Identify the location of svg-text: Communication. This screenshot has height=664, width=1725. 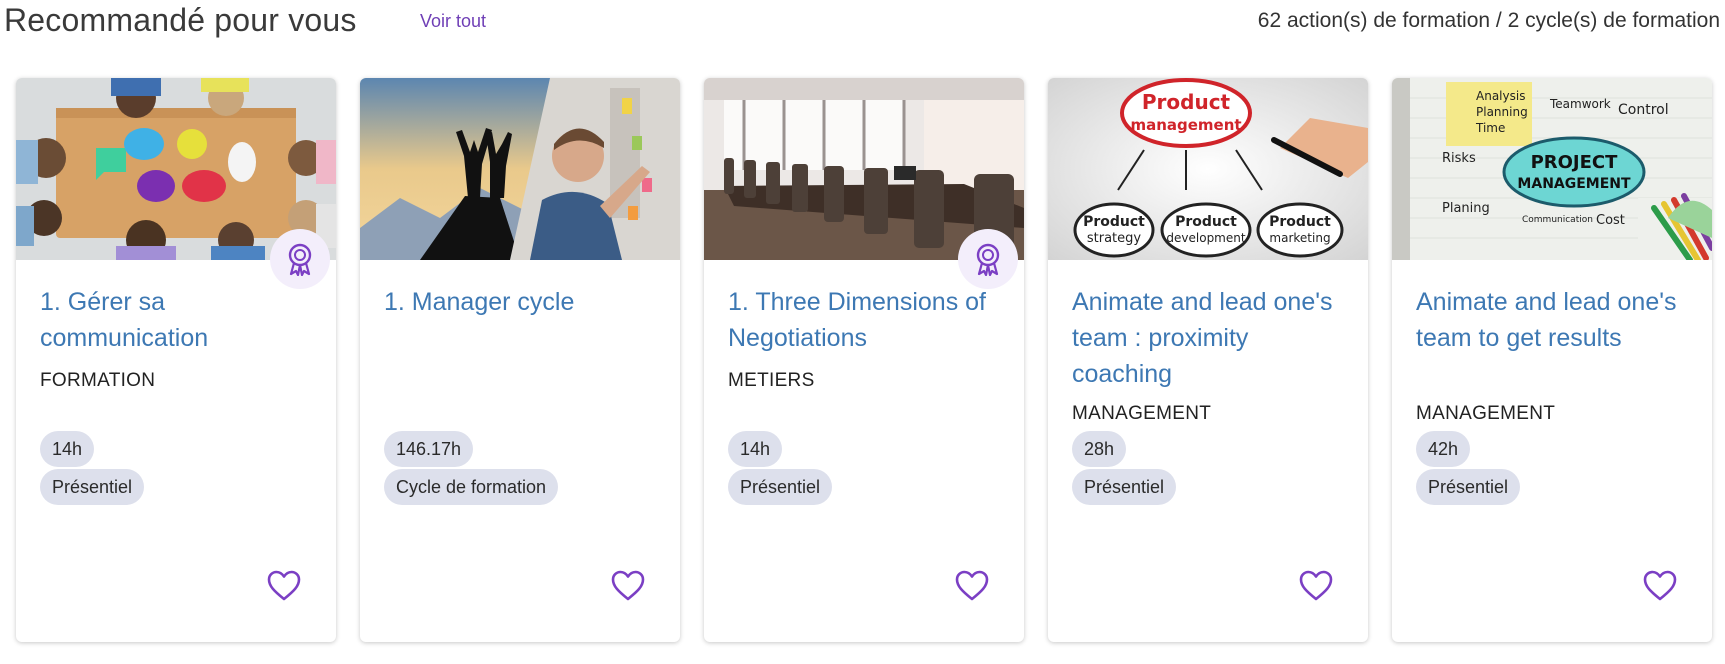
(1557, 220).